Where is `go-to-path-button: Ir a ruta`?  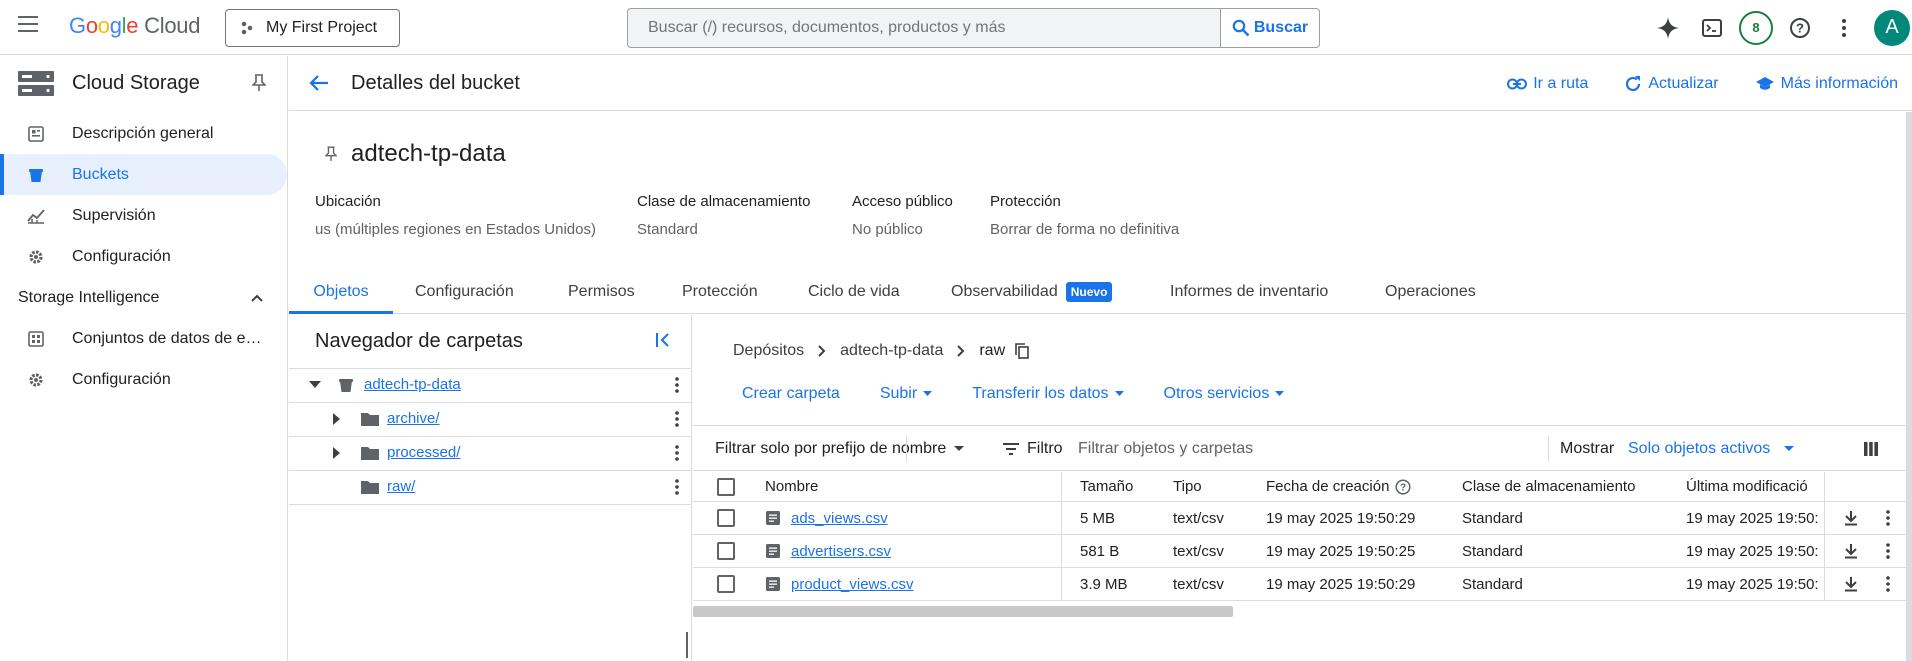 go-to-path-button: Ir a ruta is located at coordinates (1547, 84).